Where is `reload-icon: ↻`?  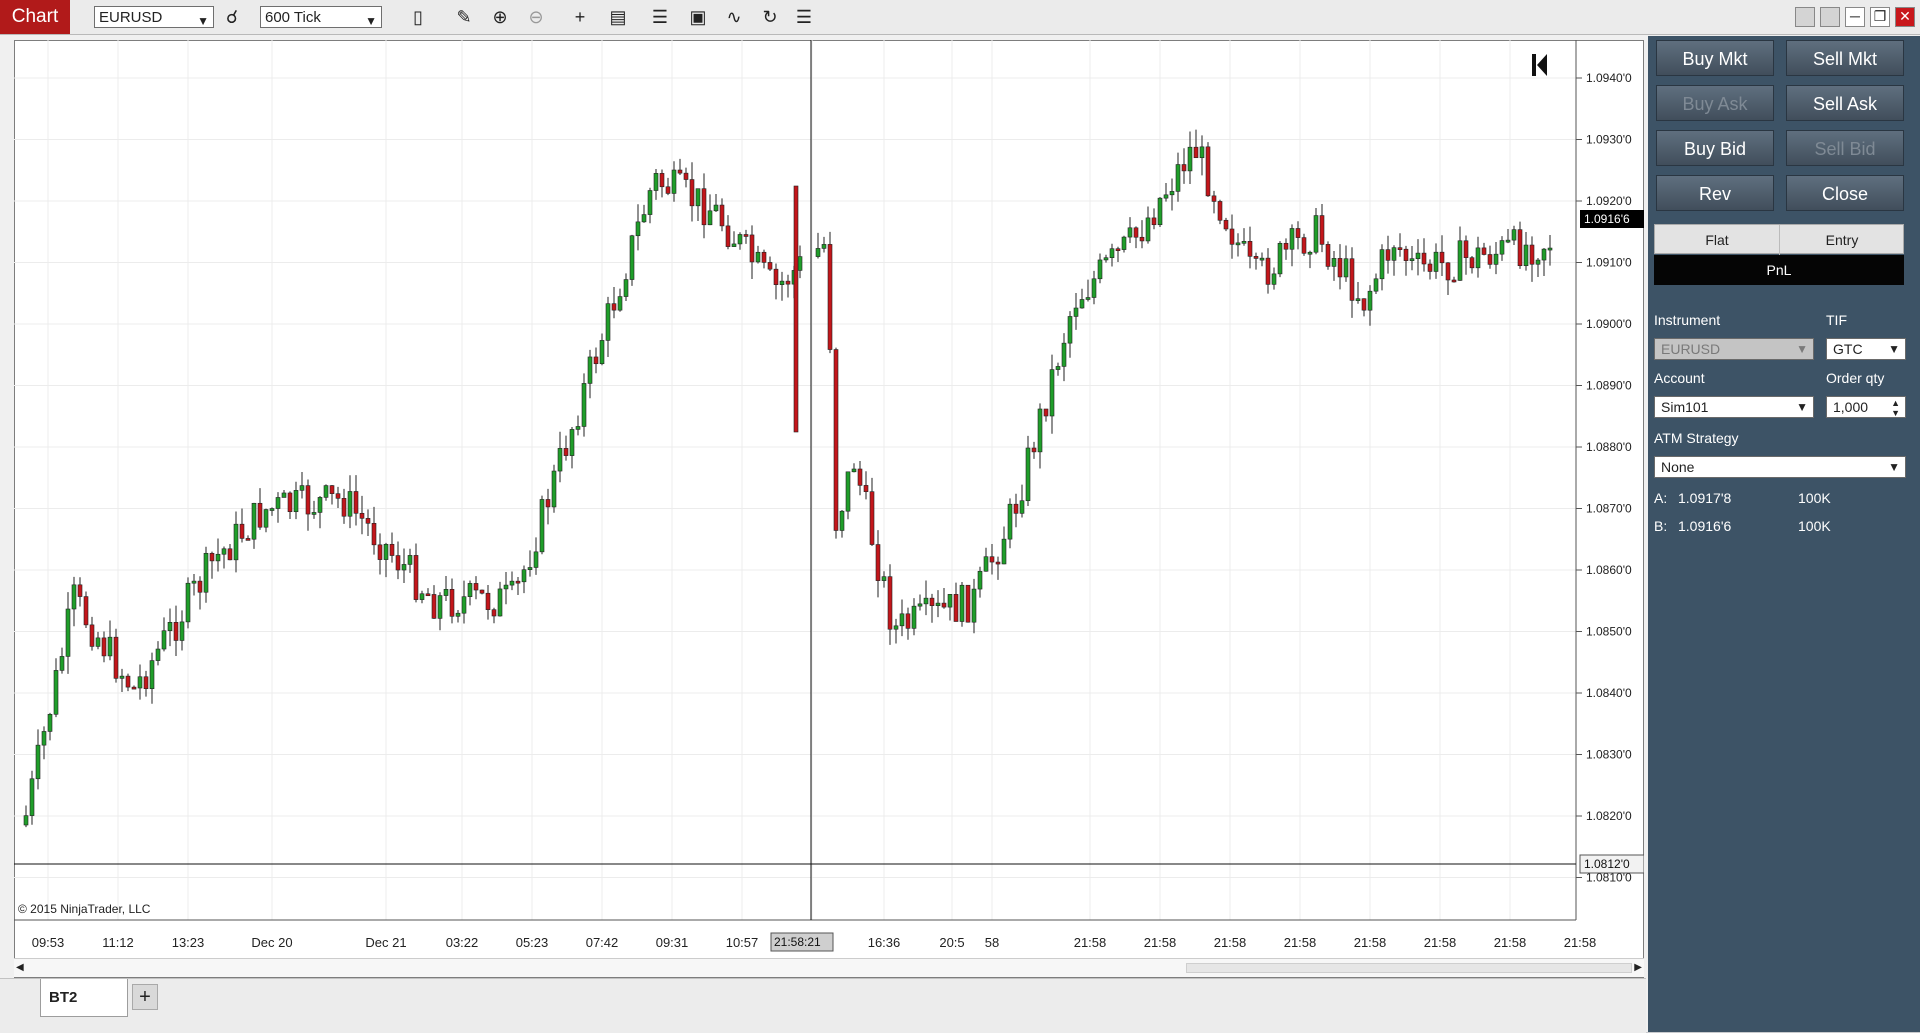
reload-icon: ↻ is located at coordinates (770, 17).